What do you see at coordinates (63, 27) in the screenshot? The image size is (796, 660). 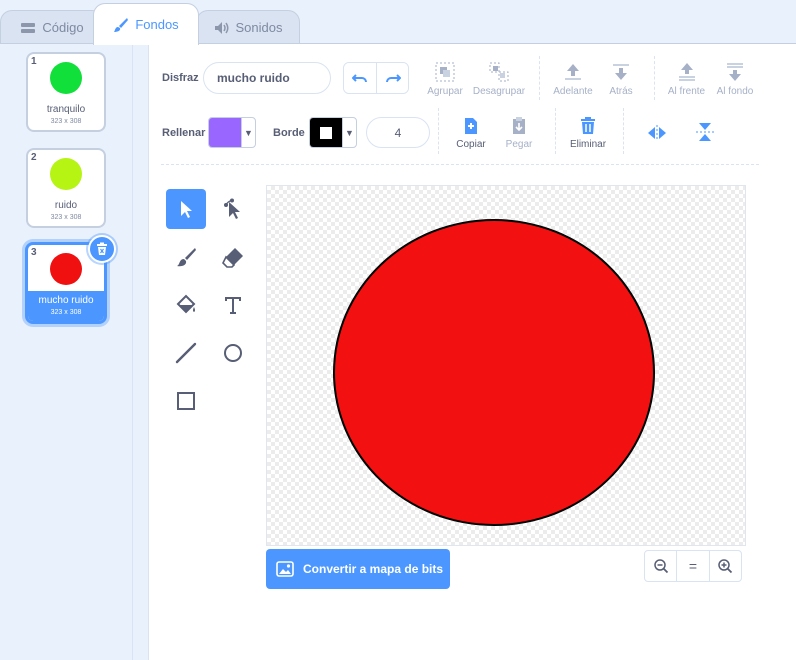 I see `tab-code-label: Código` at bounding box center [63, 27].